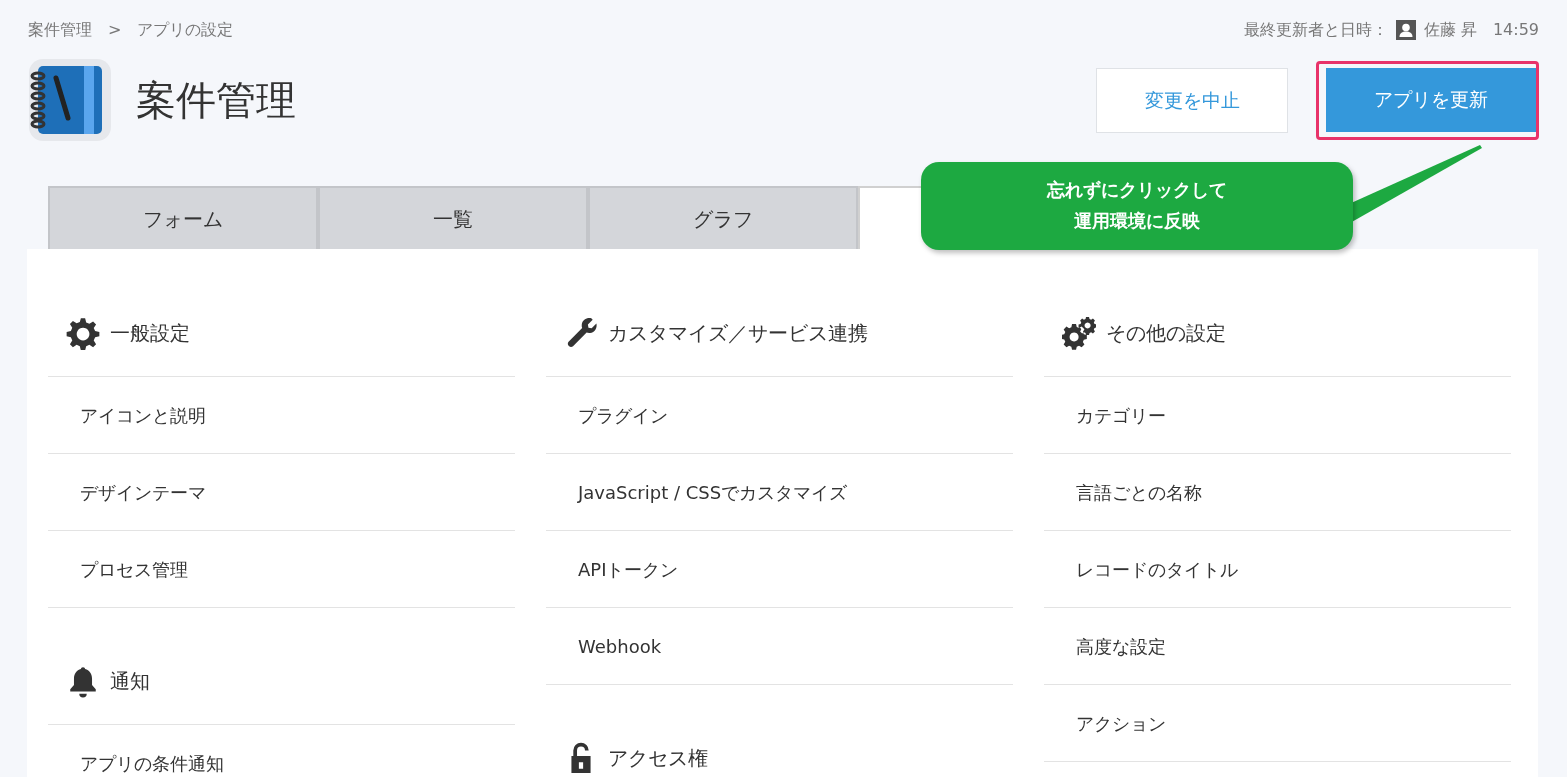 The image size is (1567, 777). What do you see at coordinates (130, 681) in the screenshot?
I see `section-heading: 通知` at bounding box center [130, 681].